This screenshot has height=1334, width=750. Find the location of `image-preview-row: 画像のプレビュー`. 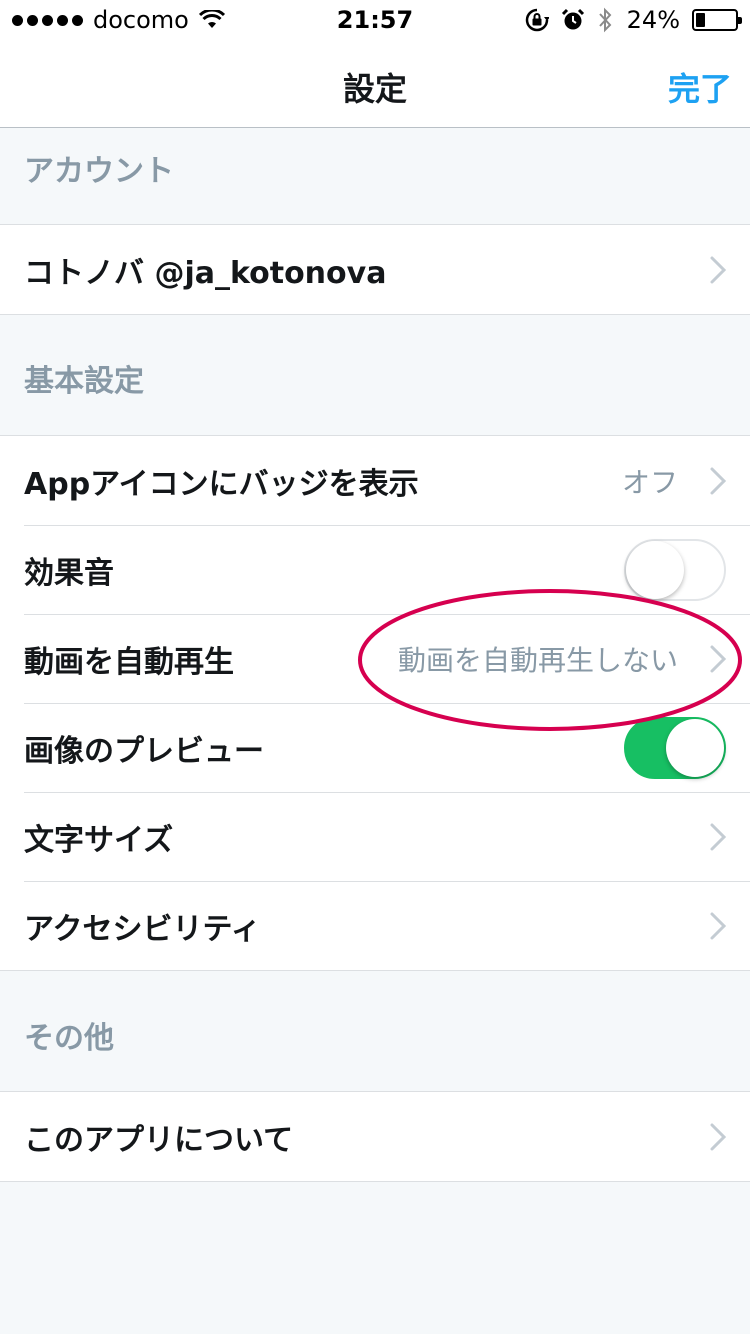

image-preview-row: 画像のプレビュー is located at coordinates (375, 747).